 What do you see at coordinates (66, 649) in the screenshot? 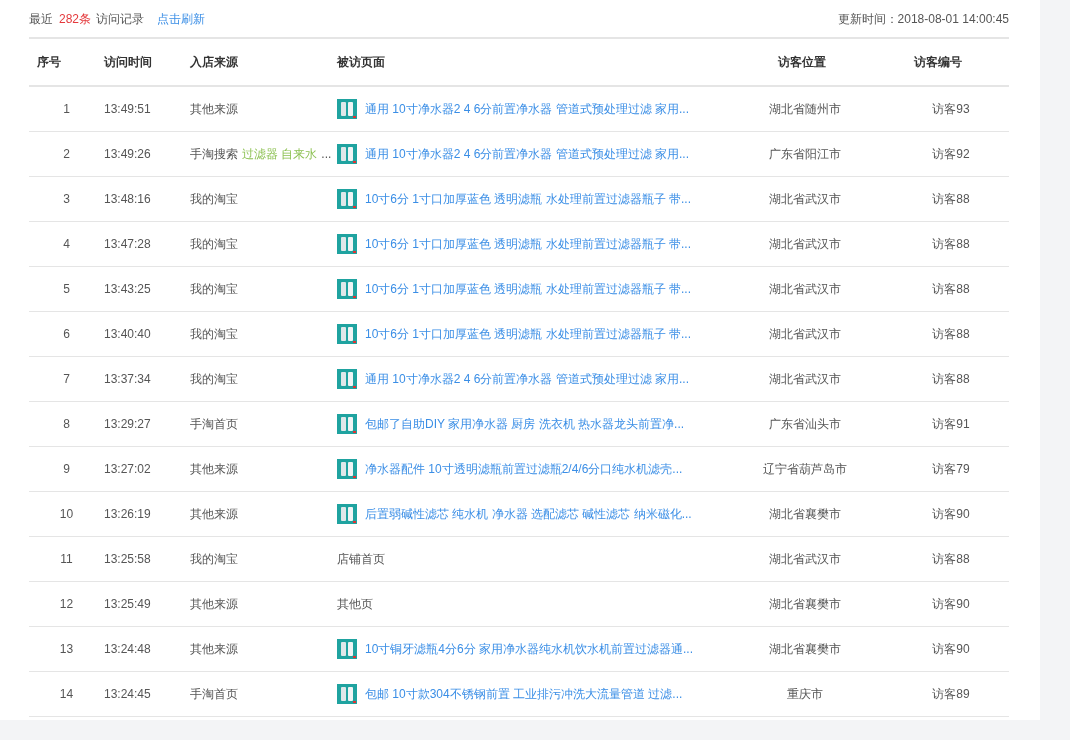
I see `row-number: 13` at bounding box center [66, 649].